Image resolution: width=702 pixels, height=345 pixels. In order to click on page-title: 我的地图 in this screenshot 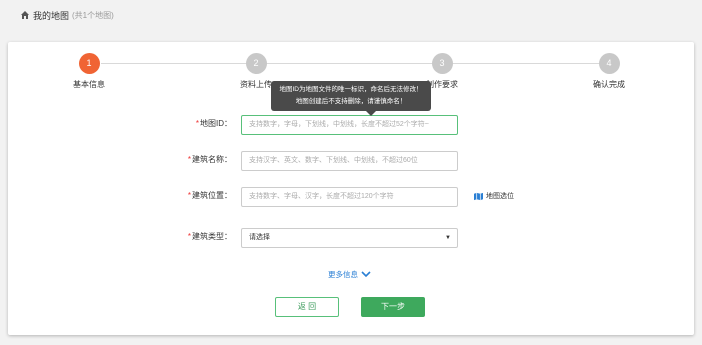, I will do `click(51, 15)`.